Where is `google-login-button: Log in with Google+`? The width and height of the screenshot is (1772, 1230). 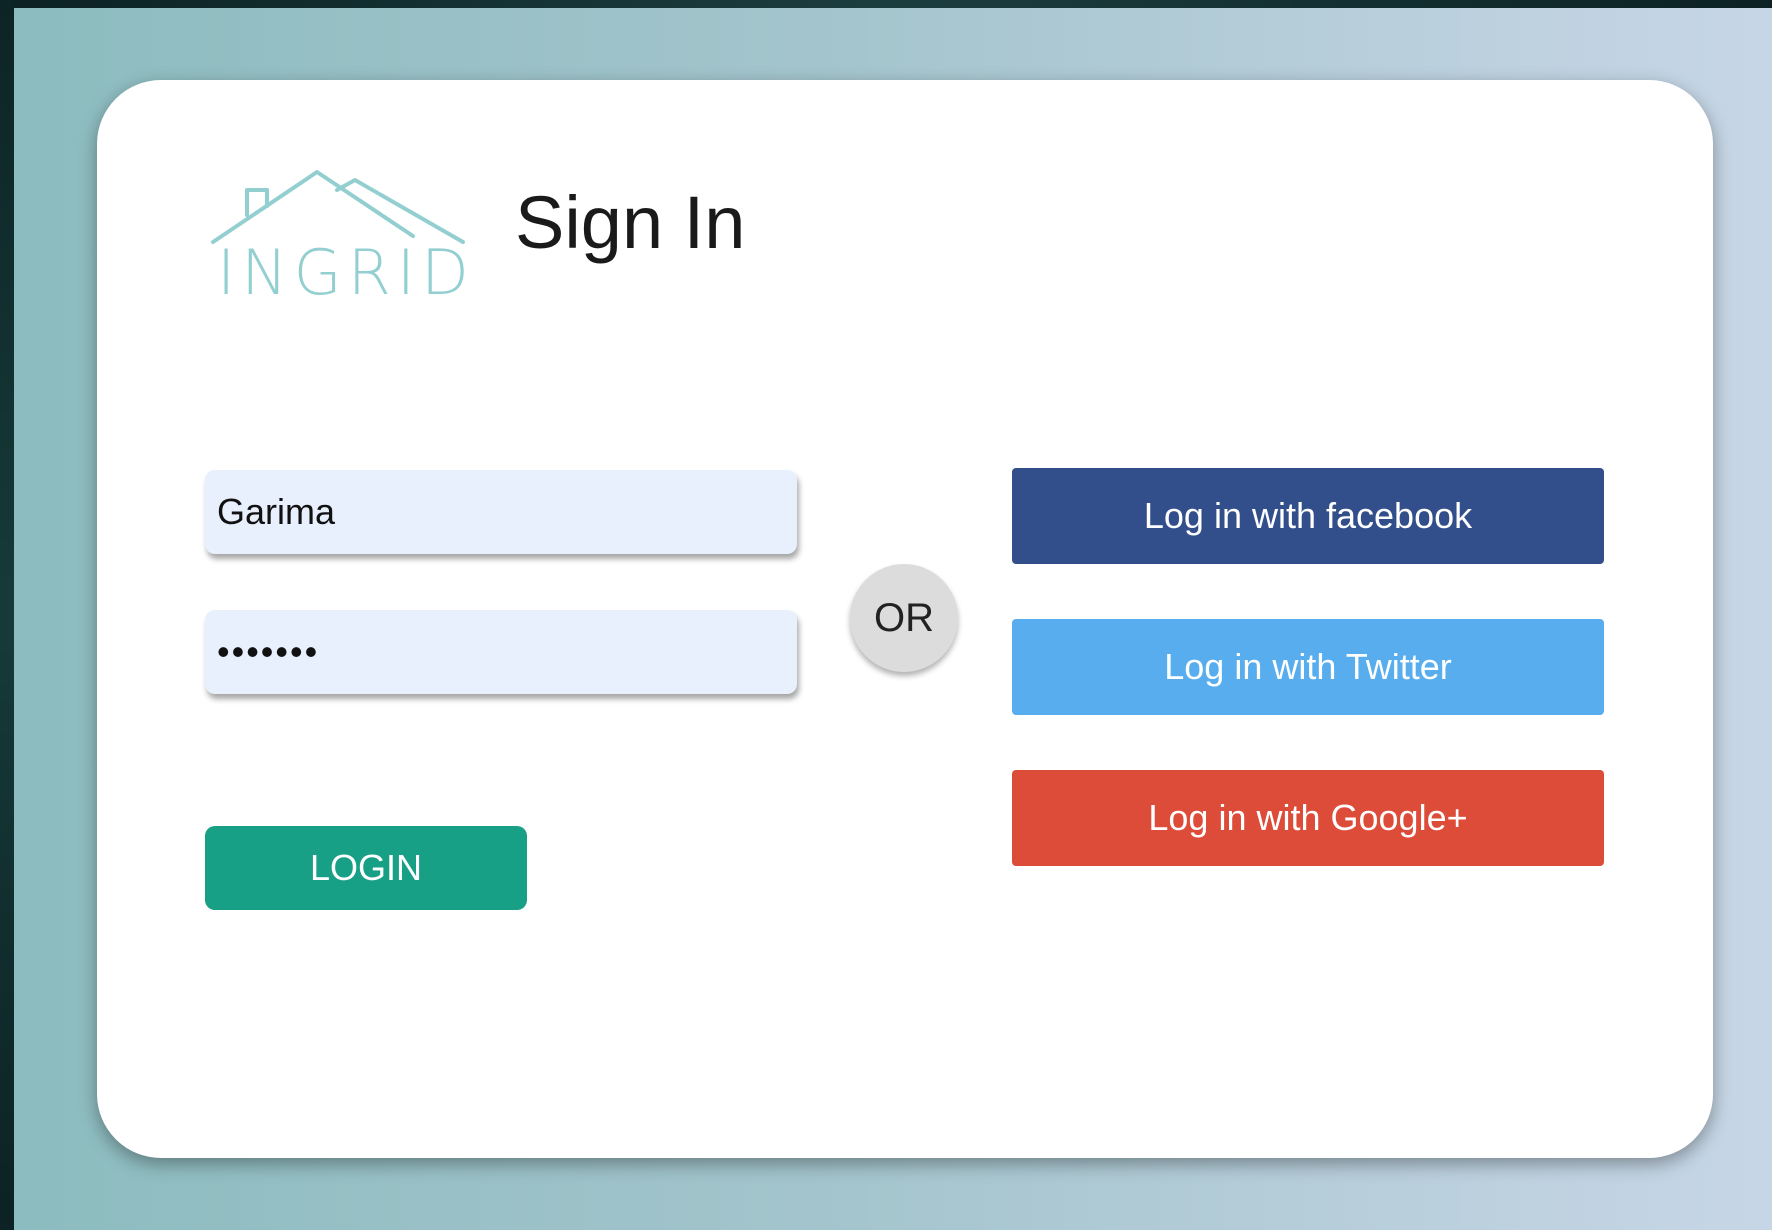 google-login-button: Log in with Google+ is located at coordinates (1308, 818).